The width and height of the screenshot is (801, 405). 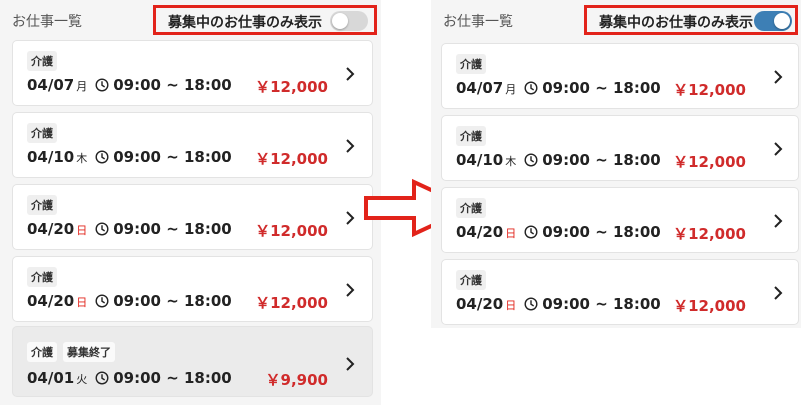 I want to click on job-tags: 介護 募集終了, so click(x=71, y=352).